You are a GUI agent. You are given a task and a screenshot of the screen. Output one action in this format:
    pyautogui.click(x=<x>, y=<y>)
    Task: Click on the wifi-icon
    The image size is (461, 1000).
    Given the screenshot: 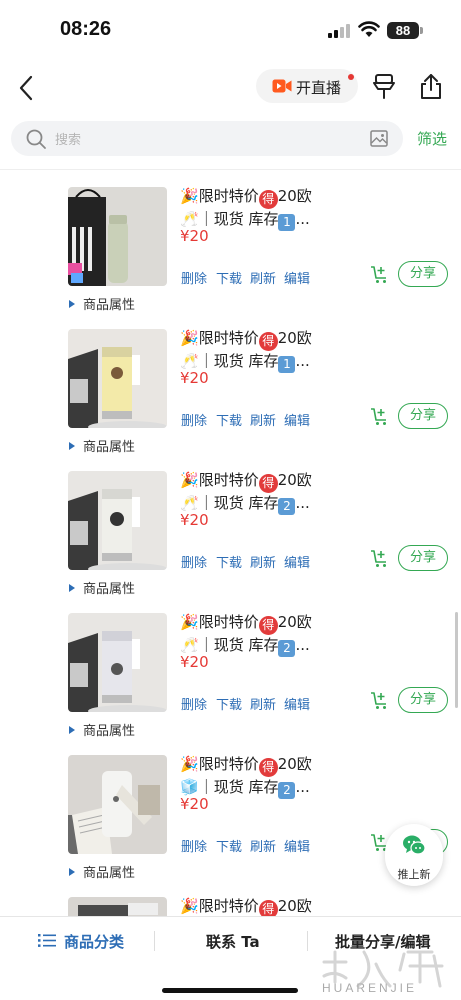 What is the action you would take?
    pyautogui.click(x=369, y=29)
    